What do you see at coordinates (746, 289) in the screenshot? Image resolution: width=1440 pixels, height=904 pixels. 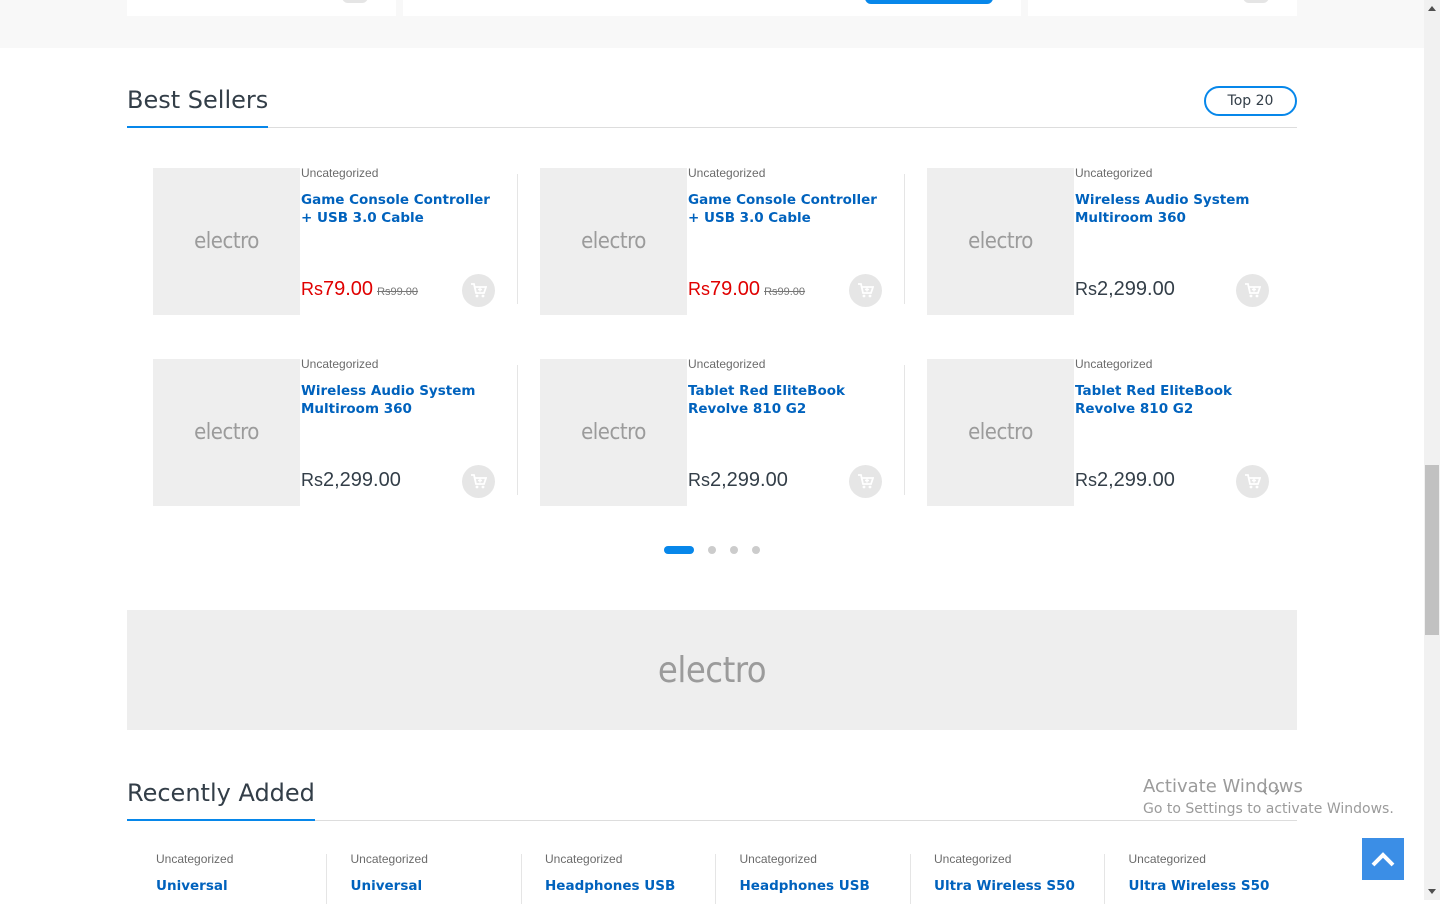 I see `sale-price: Rs79.00 Rs99.00` at bounding box center [746, 289].